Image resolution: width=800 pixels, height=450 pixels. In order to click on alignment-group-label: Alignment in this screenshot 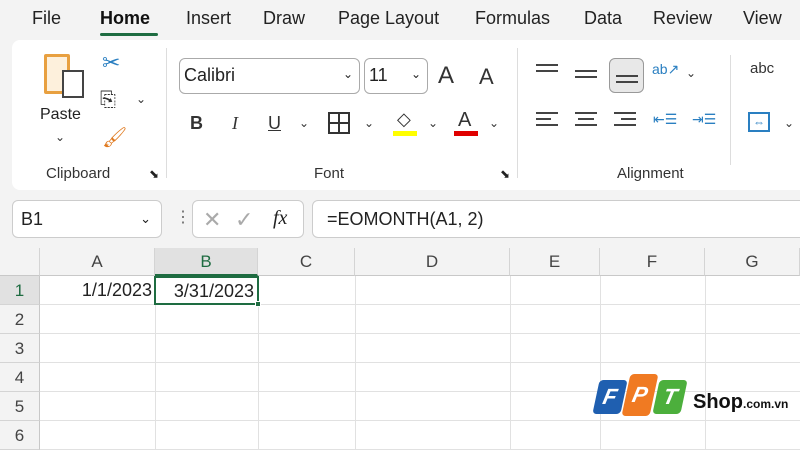, I will do `click(650, 173)`.